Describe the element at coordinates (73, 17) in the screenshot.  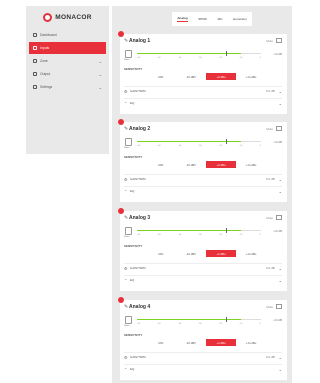
I see `brand-name: MONACOR` at that location.